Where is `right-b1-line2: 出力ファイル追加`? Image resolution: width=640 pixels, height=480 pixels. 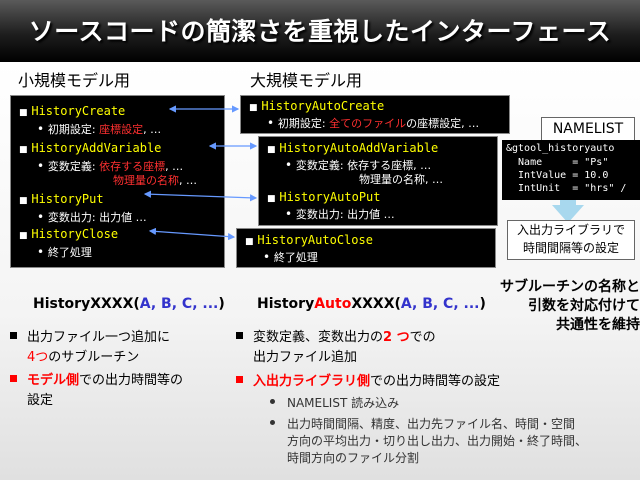
right-b1-line2: 出力ファイル追加 is located at coordinates (305, 357).